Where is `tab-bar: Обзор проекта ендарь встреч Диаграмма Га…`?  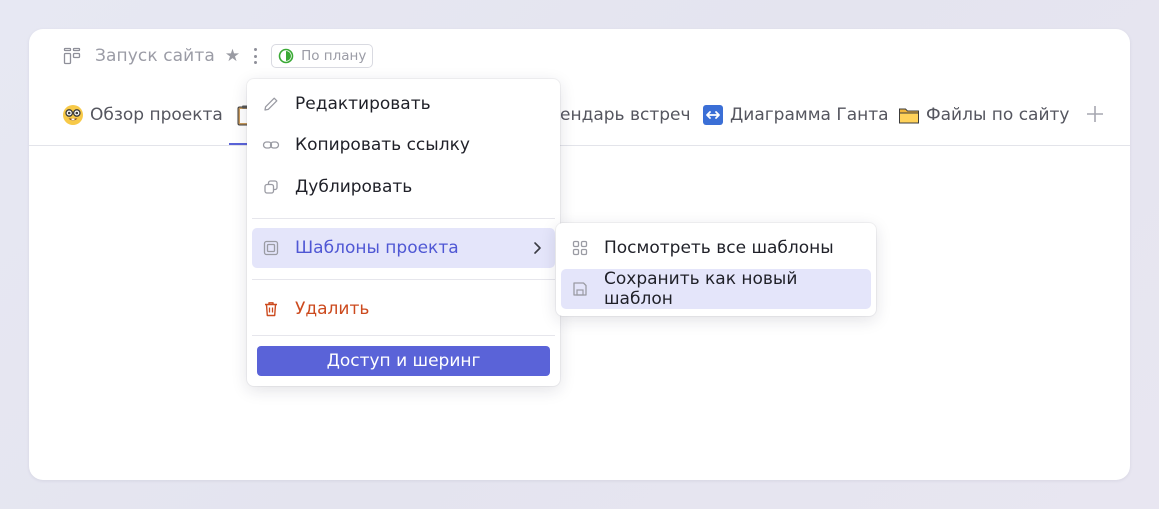 tab-bar: Обзор проекта ендарь встреч Диаграмма Га… is located at coordinates (579, 120).